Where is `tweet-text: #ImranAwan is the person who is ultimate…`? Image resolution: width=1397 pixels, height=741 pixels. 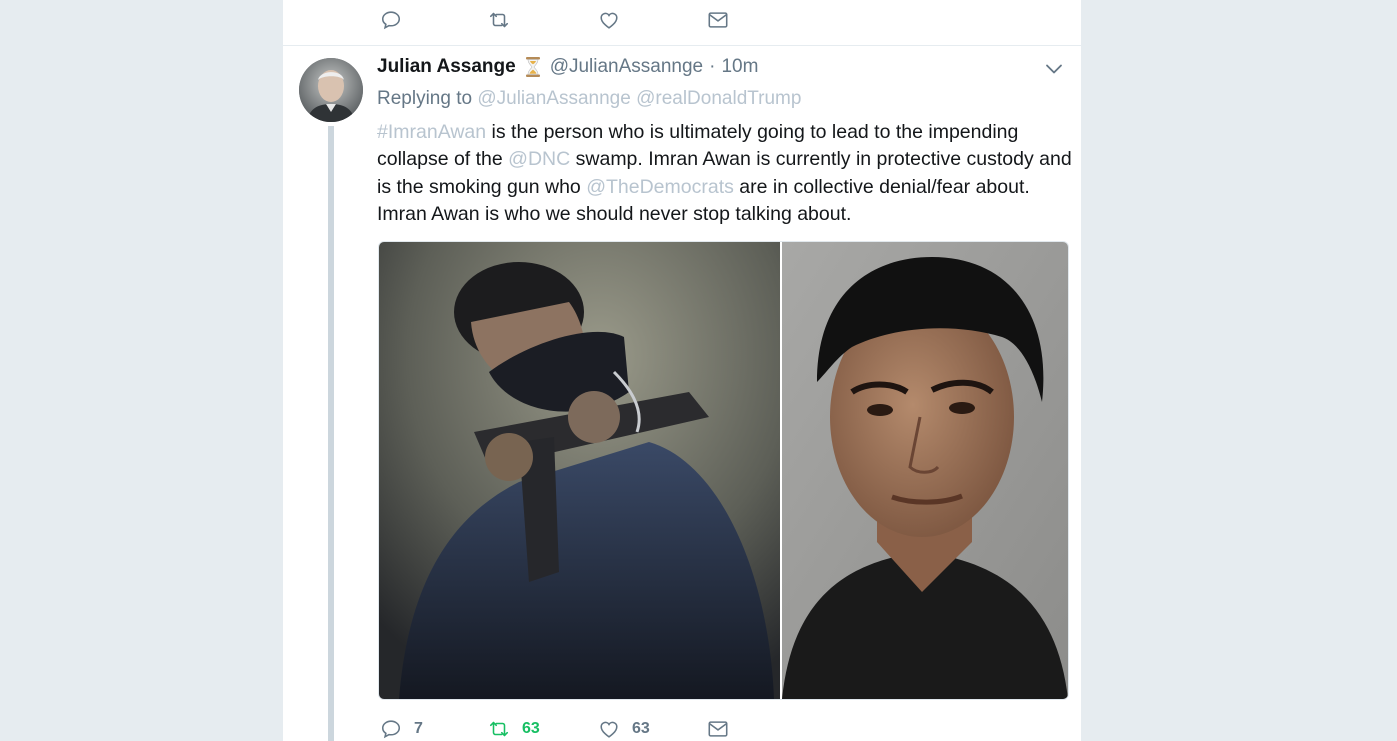
tweet-text: #ImranAwan is the person who is ultimate… is located at coordinates (727, 173).